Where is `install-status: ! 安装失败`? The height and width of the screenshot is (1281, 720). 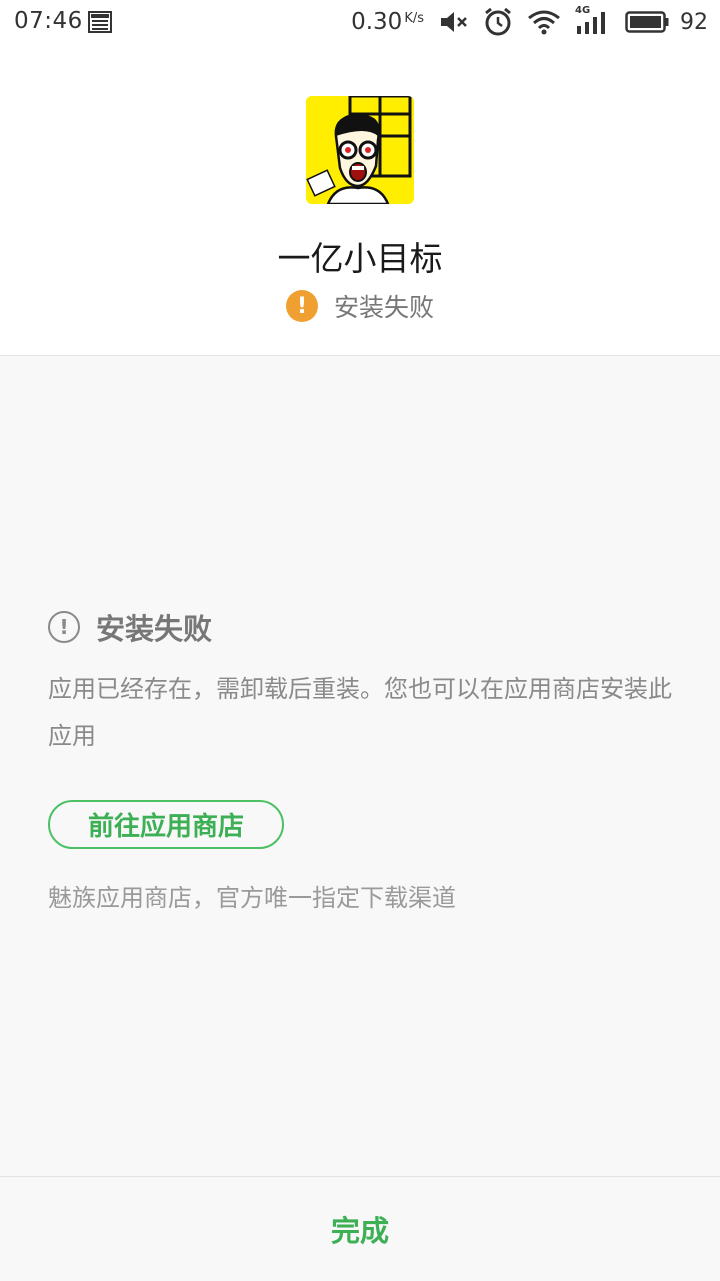 install-status: ! 安装失败 is located at coordinates (360, 306).